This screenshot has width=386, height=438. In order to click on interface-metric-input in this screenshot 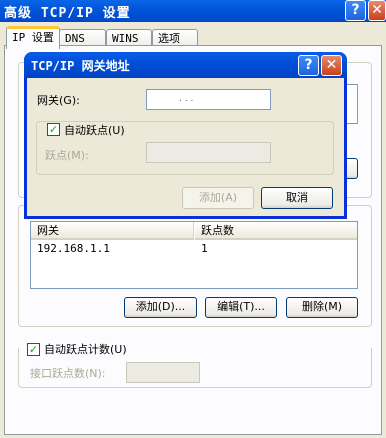, I will do `click(163, 372)`.